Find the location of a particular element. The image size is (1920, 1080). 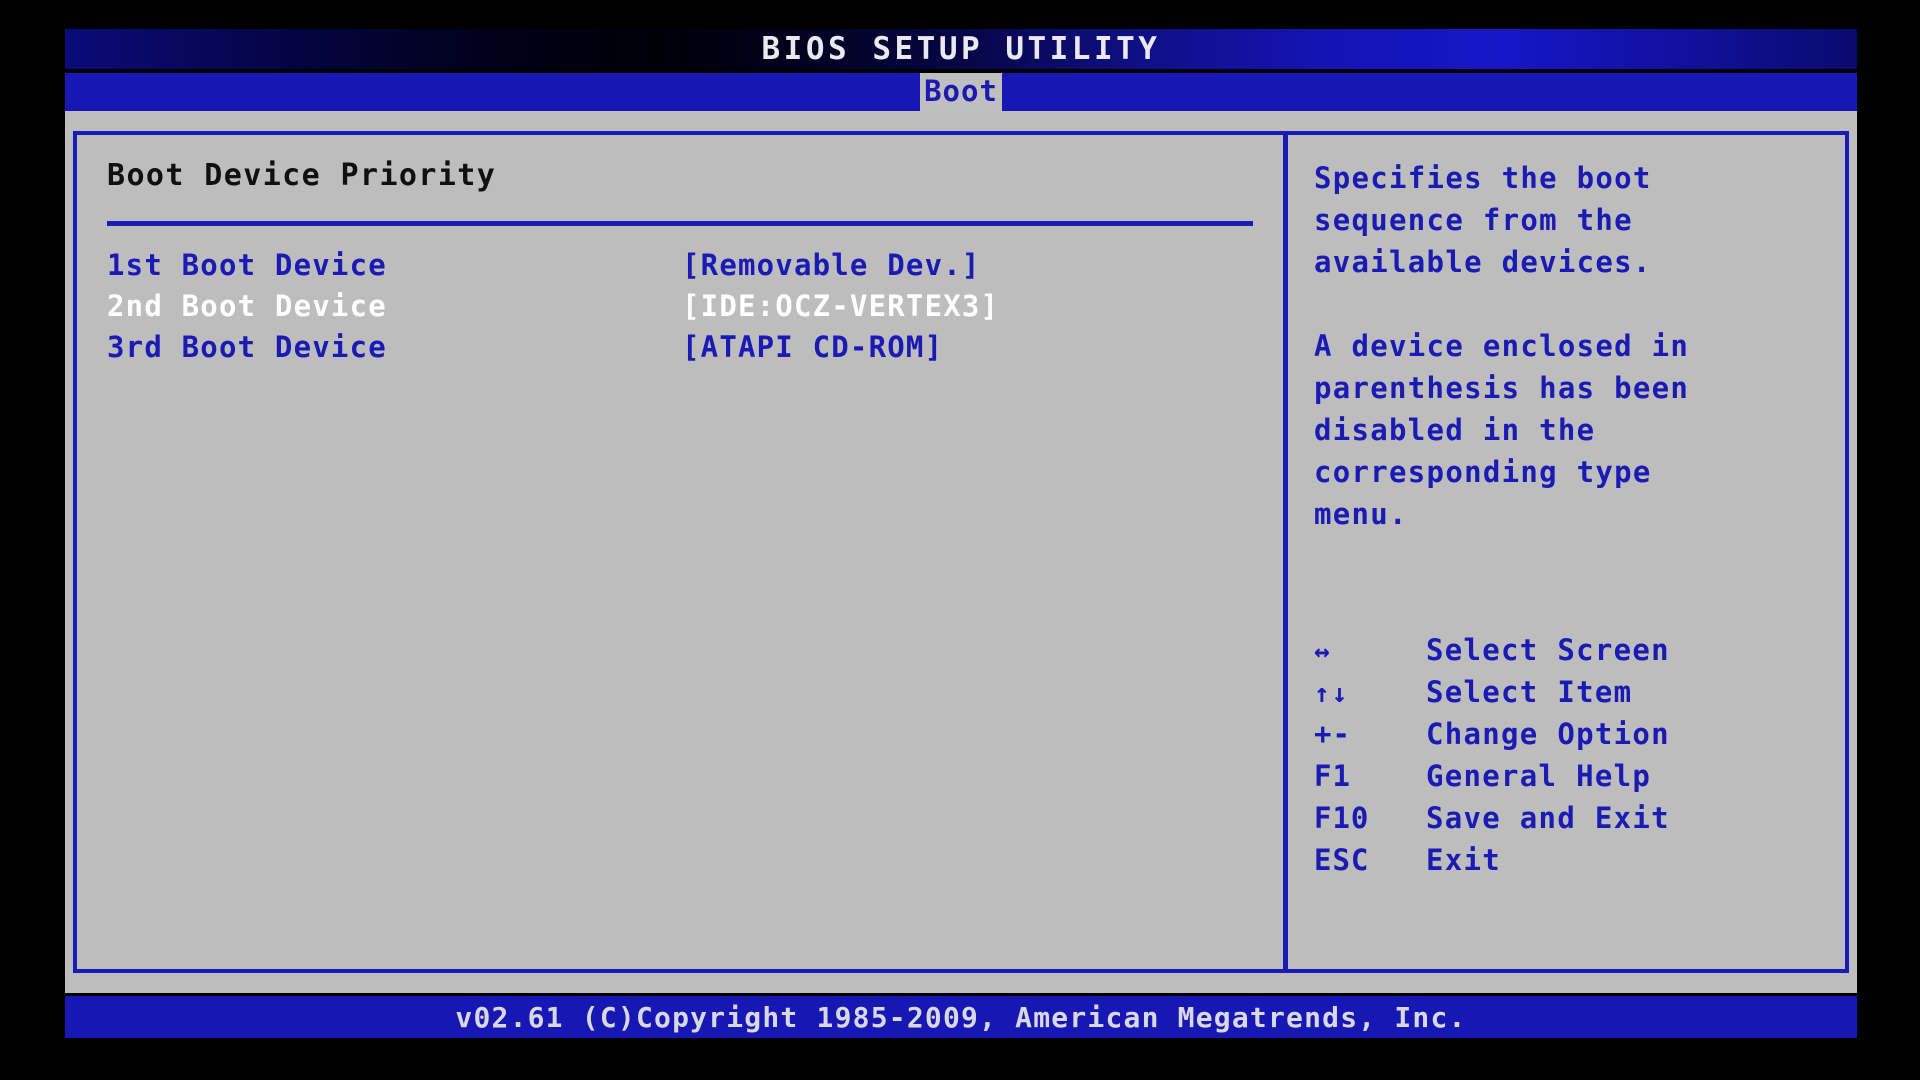

tab-strip: Boot is located at coordinates (961, 92).